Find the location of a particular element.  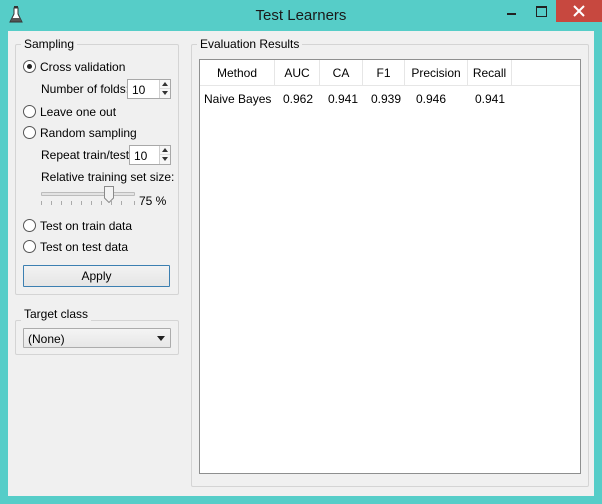

cell-method: Naive Bayes is located at coordinates (238, 99).